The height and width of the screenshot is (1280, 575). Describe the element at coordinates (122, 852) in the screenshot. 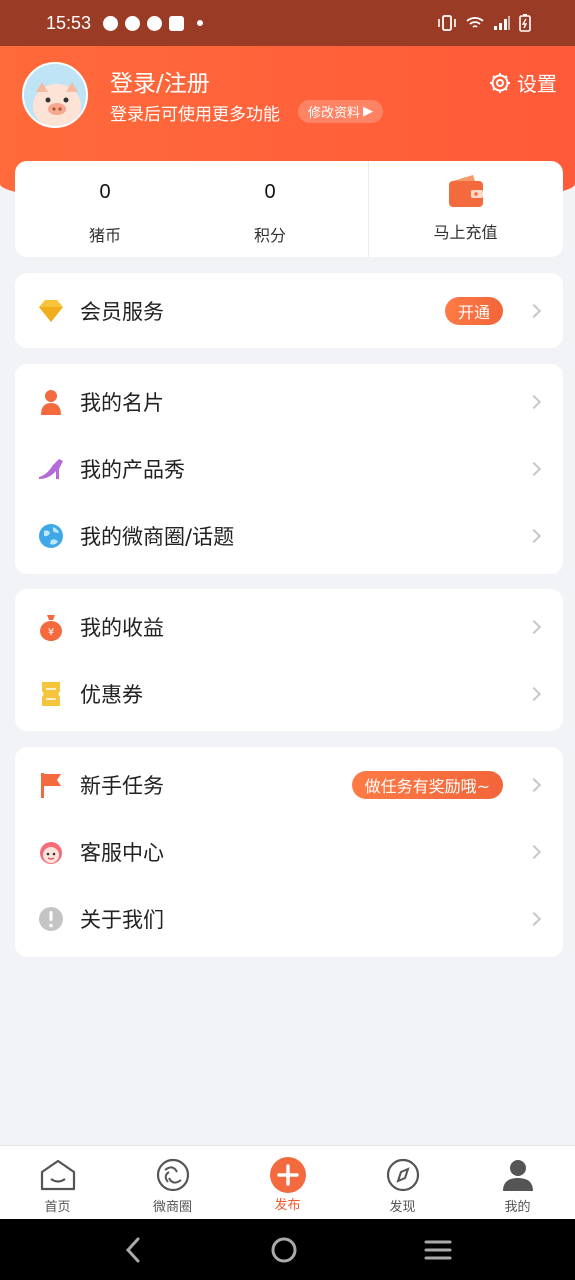

I see `list-item-label: 客服中心` at that location.